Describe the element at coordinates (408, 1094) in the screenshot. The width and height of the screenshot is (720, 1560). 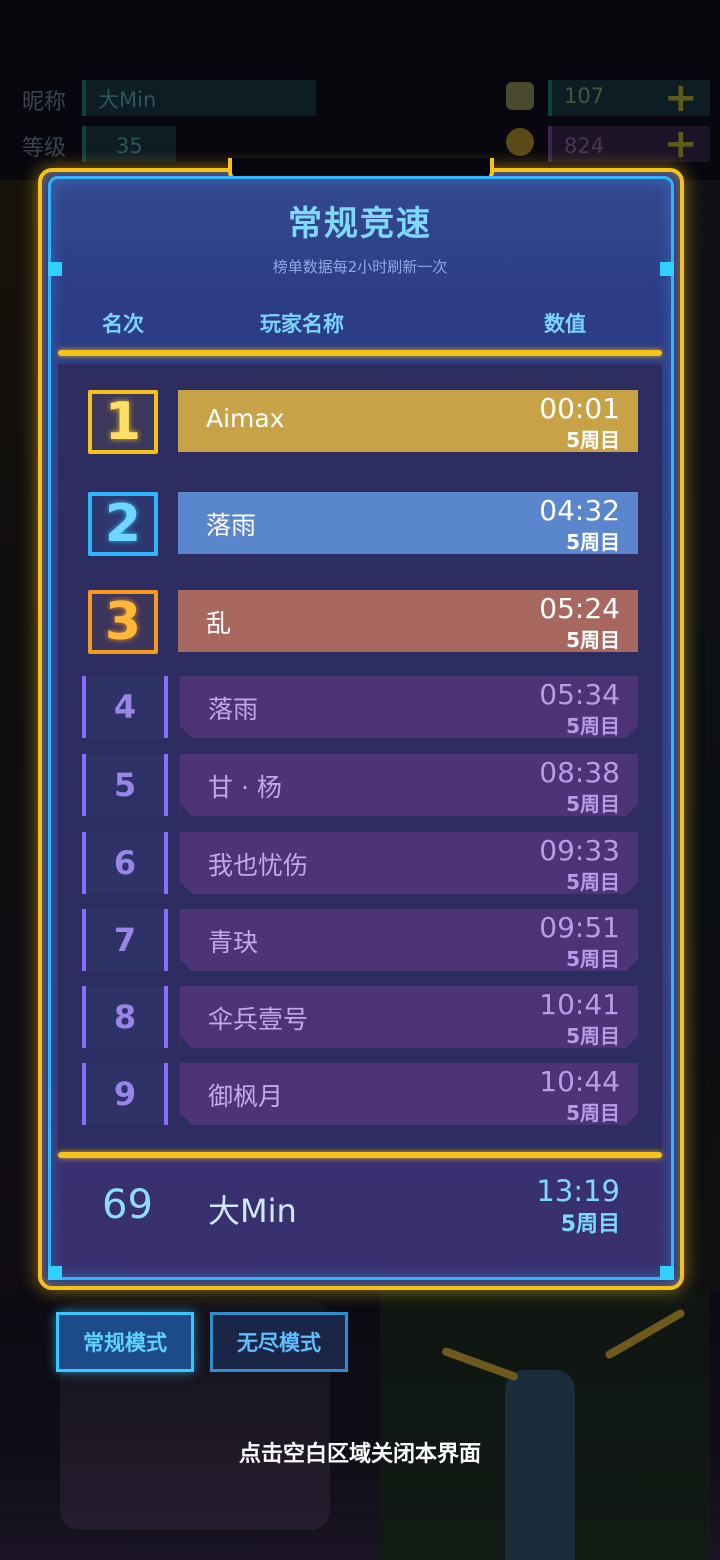
I see `rank-bar: 御枫月 10:44 5周目` at that location.